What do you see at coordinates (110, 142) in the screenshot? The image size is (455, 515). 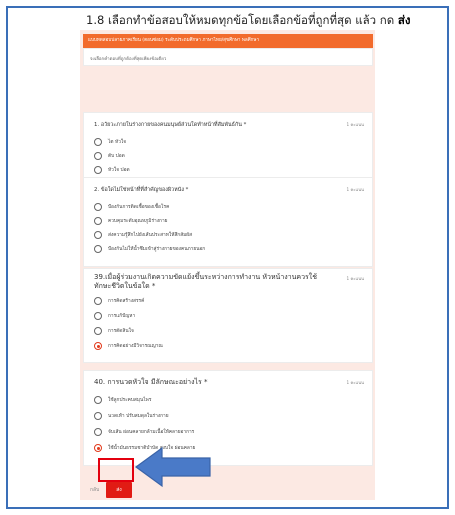 I see `option-q1-1: ไต หัวใจ` at bounding box center [110, 142].